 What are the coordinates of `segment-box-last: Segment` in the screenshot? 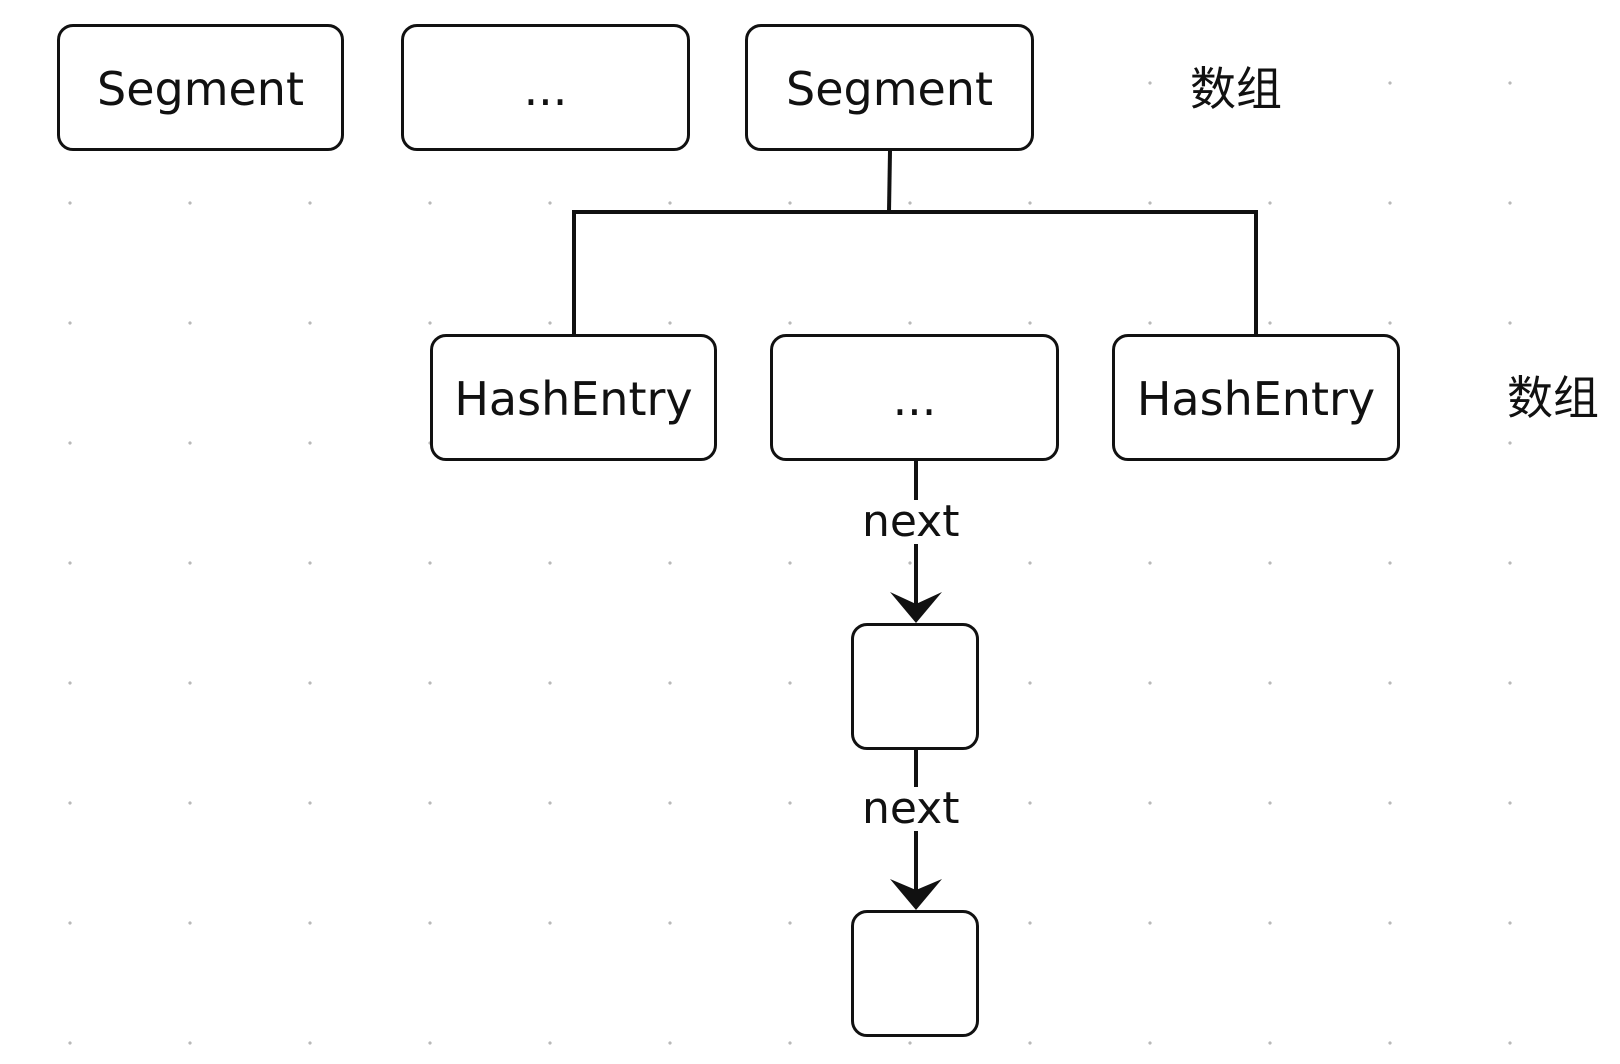 It's located at (889, 87).